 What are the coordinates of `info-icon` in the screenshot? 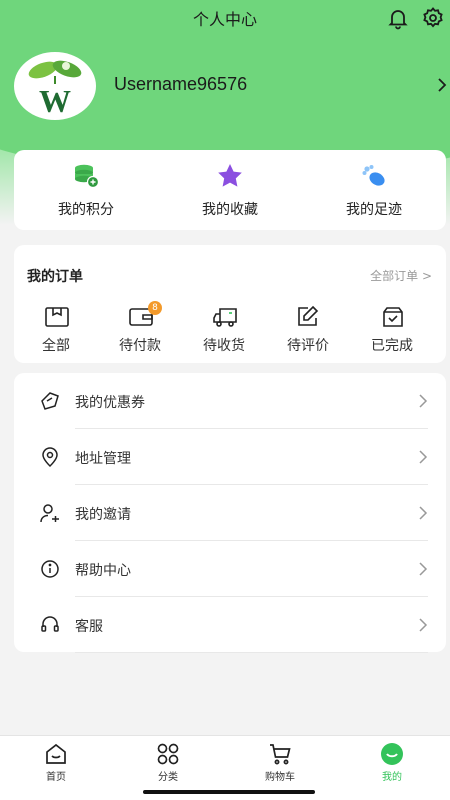 It's located at (50, 569).